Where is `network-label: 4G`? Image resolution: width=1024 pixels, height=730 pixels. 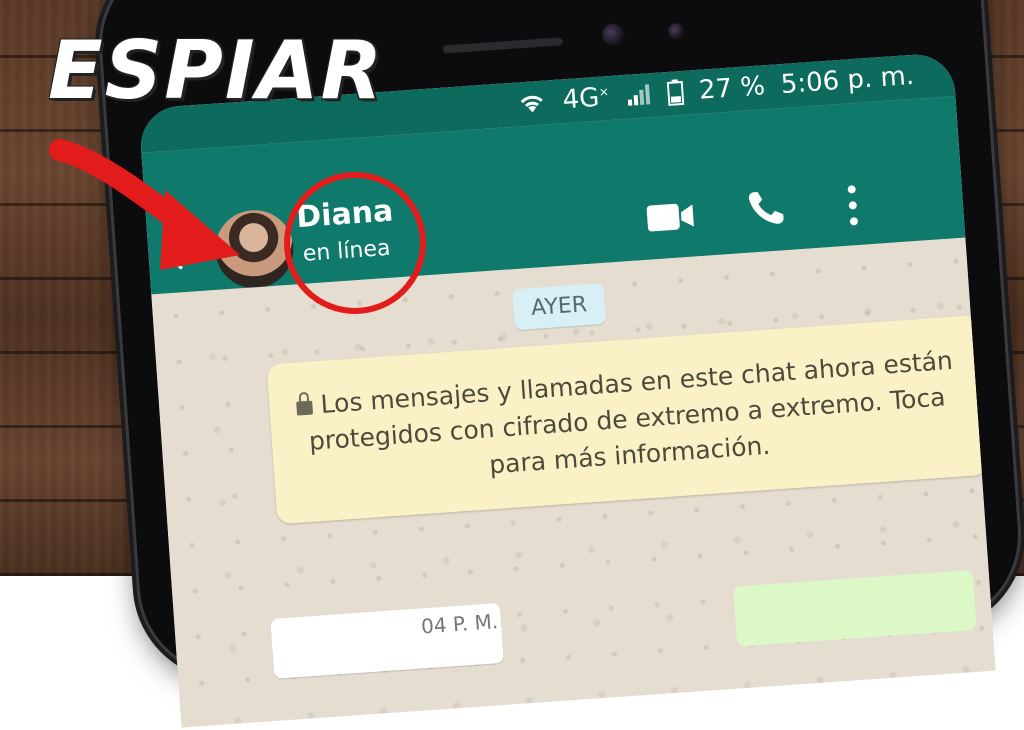
network-label: 4G is located at coordinates (581, 99).